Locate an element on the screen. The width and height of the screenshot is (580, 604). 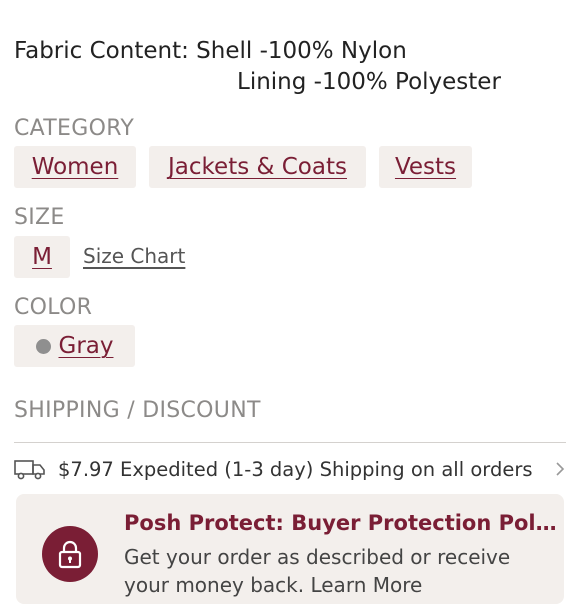
fabric-line-shell: Fabric Content: Shell -100% Nylon is located at coordinates (210, 51).